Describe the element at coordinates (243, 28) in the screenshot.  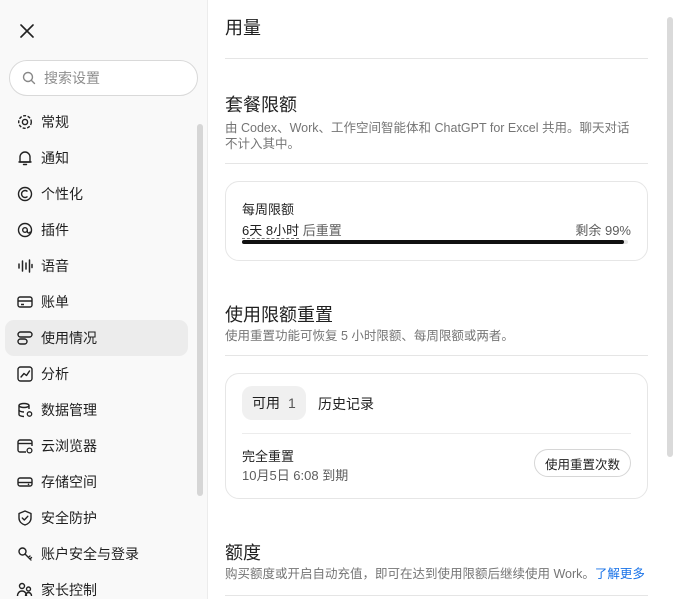
I see `page-title: 用量` at that location.